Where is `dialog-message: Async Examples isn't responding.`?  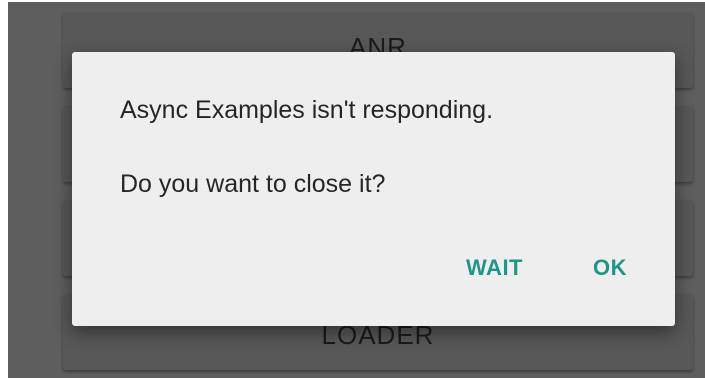
dialog-message: Async Examples isn't responding. is located at coordinates (307, 110).